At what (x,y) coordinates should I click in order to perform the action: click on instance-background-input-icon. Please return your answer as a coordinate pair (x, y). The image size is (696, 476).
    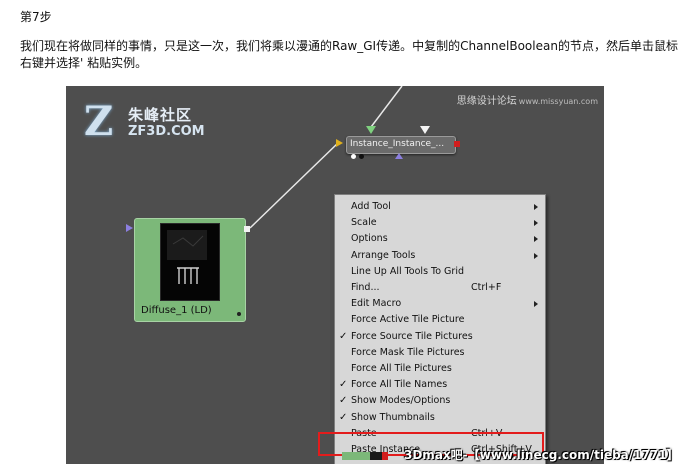
    Looking at the image, I should click on (339, 143).